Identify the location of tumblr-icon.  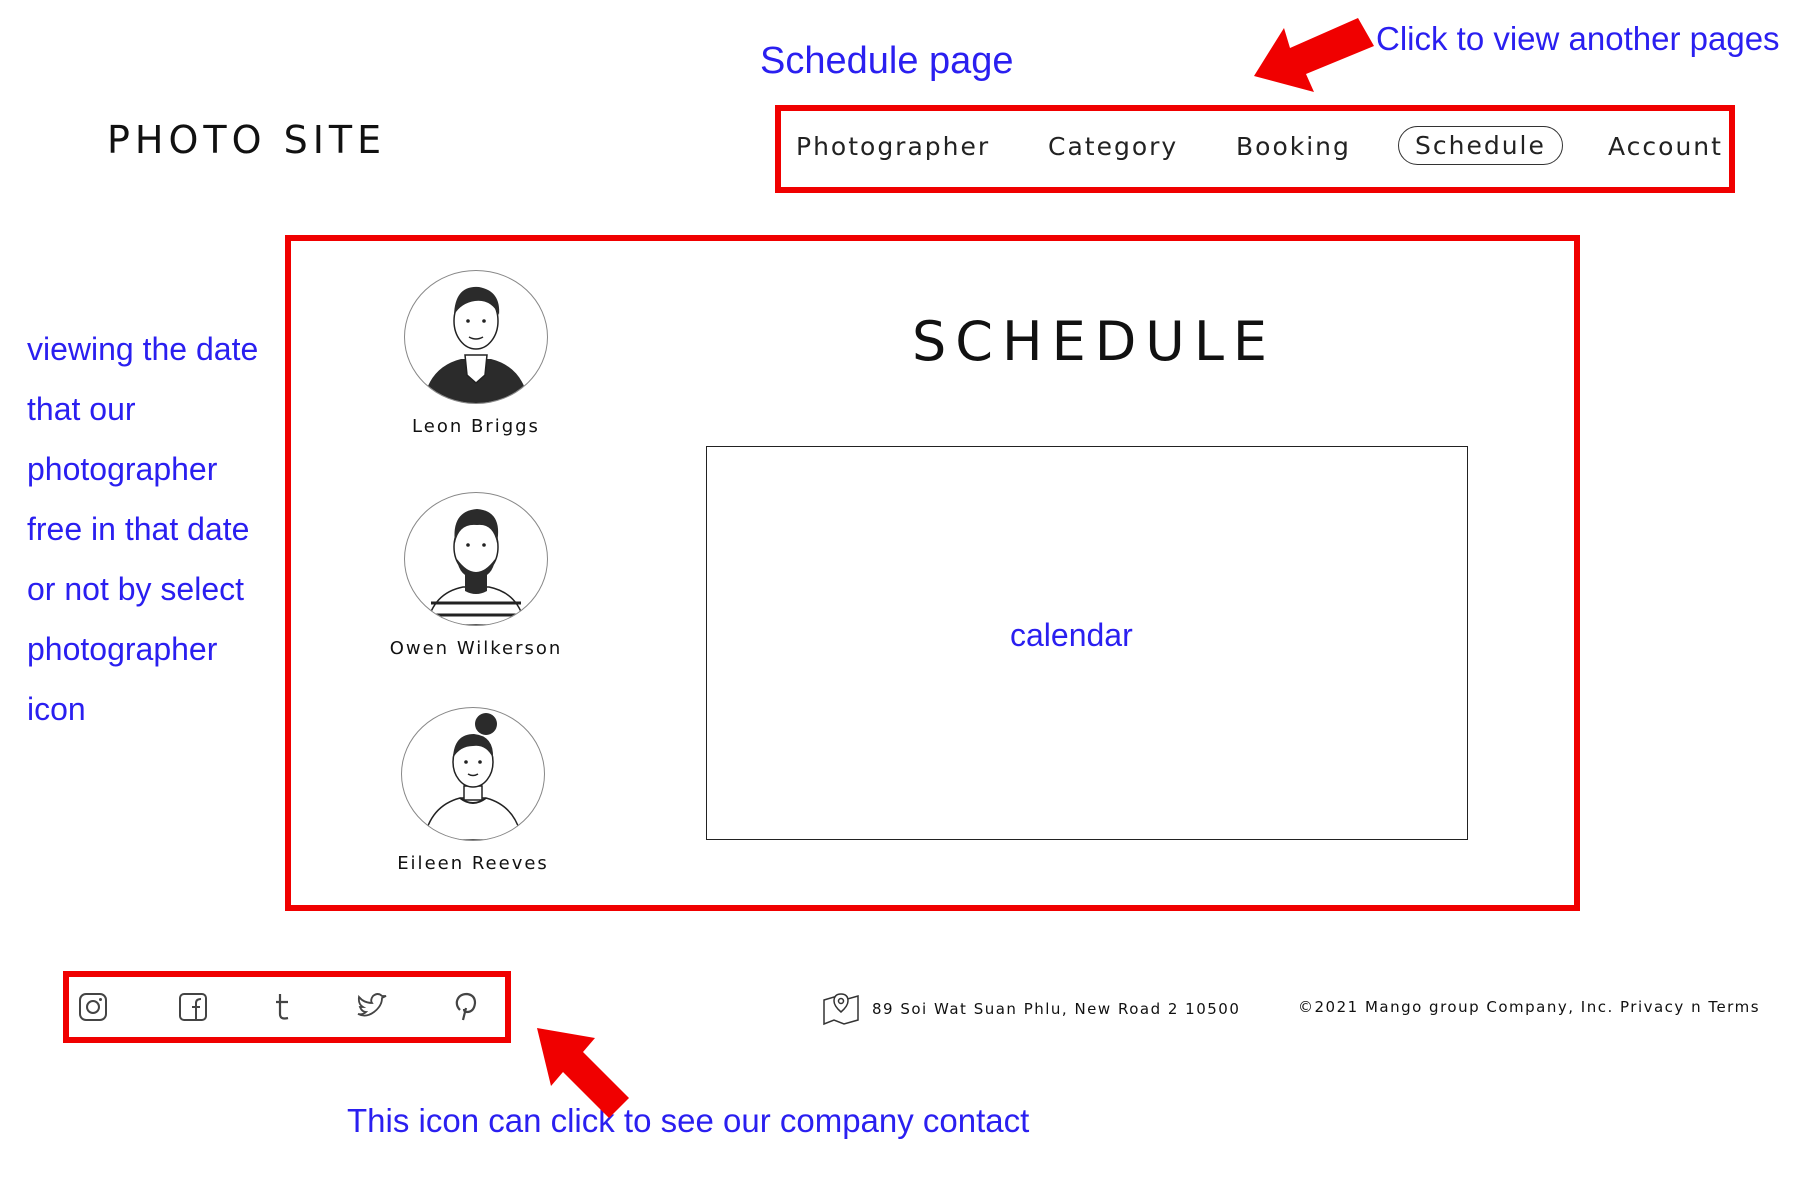
(283, 1007).